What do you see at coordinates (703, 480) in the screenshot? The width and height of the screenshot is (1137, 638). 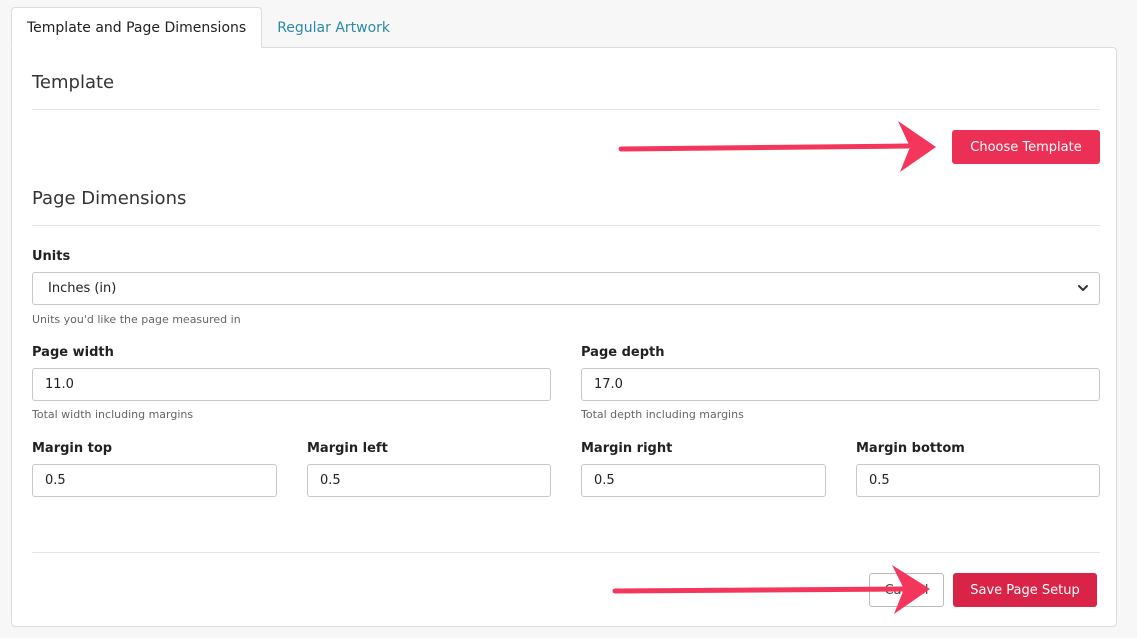 I see `margin-right-input` at bounding box center [703, 480].